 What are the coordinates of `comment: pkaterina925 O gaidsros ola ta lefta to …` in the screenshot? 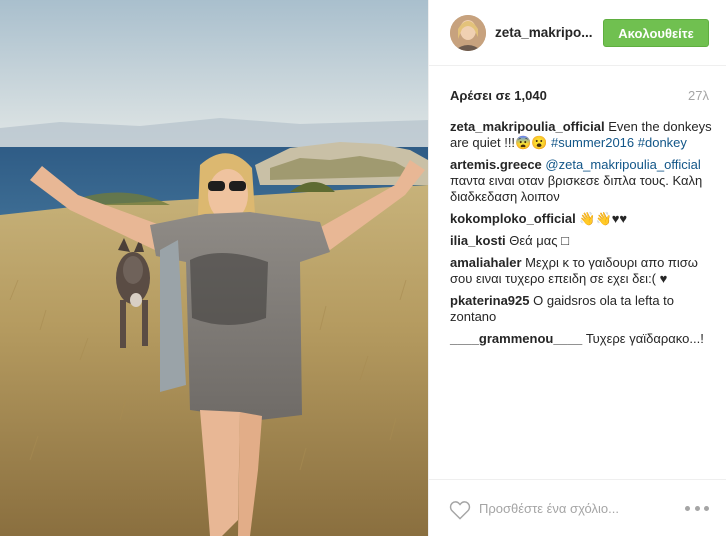 It's located at (582, 309).